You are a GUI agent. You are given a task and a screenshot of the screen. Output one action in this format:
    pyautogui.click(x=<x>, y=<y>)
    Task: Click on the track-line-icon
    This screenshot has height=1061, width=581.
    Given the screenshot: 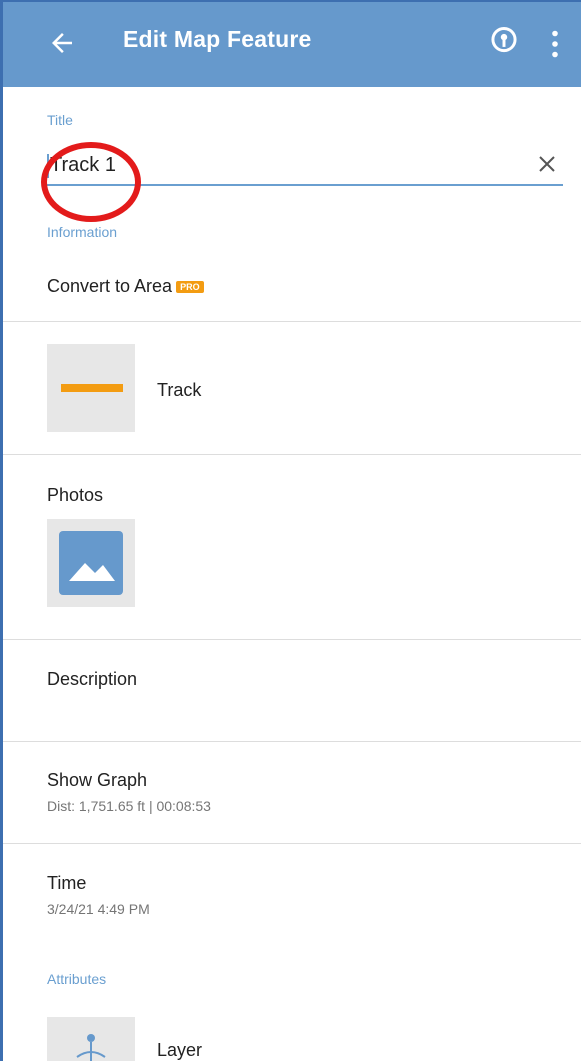 What is the action you would take?
    pyautogui.click(x=92, y=388)
    